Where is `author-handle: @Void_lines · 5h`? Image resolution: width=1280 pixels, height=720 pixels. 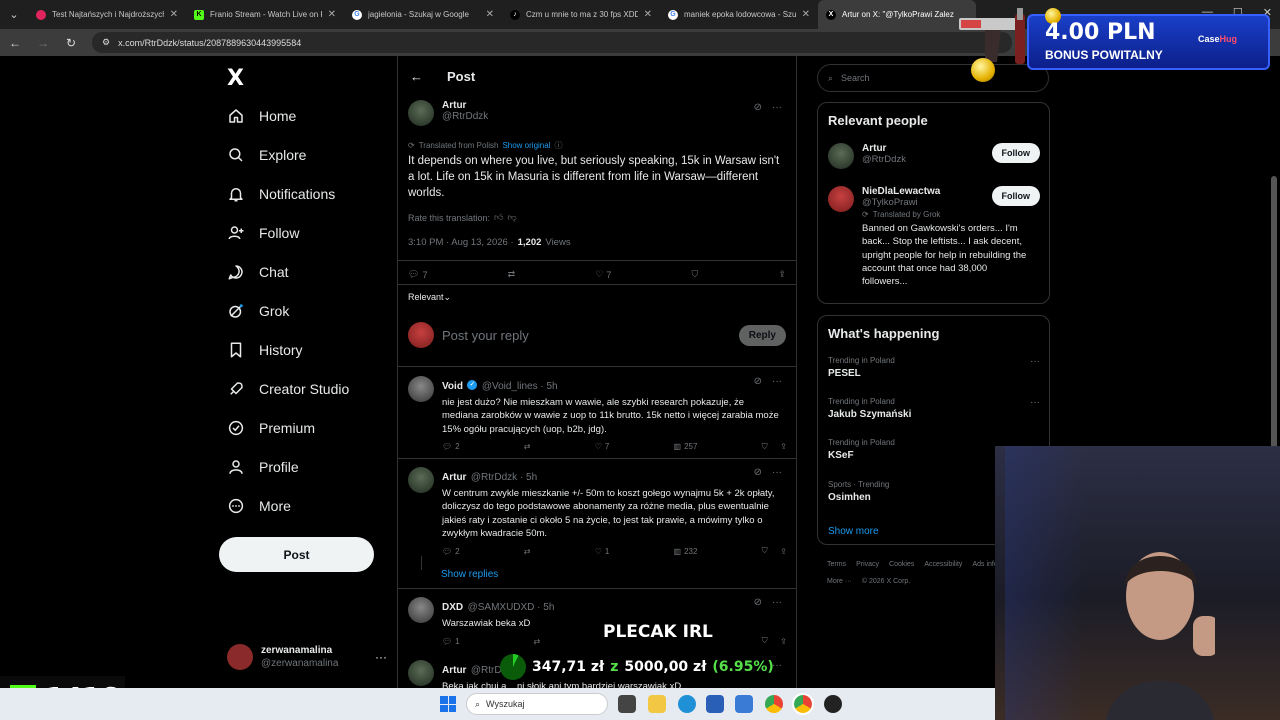 author-handle: @Void_lines · 5h is located at coordinates (520, 386).